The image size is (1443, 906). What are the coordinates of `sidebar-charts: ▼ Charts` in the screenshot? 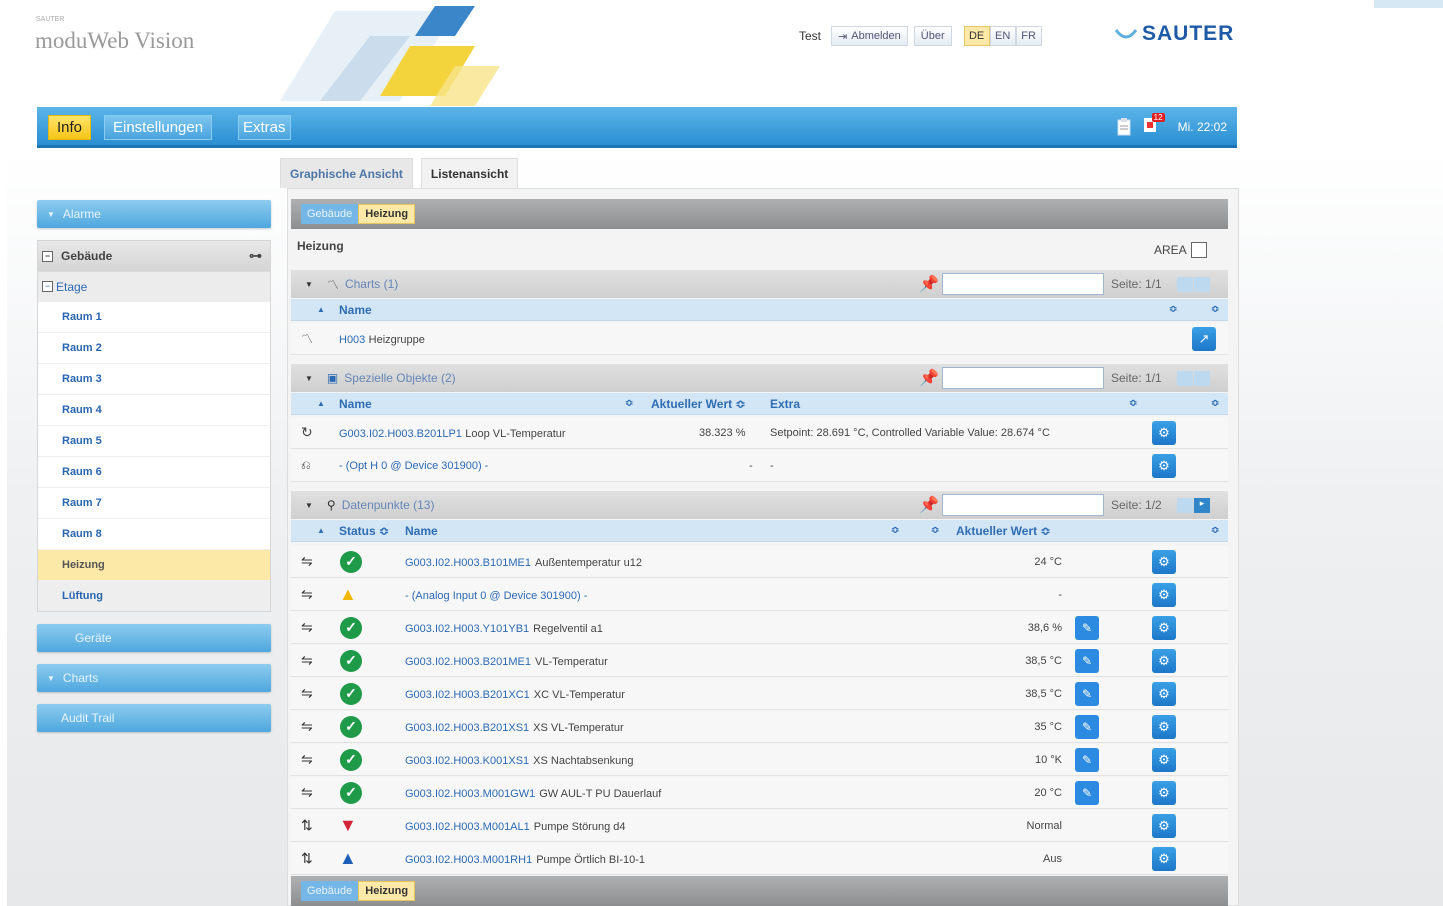 It's located at (154, 678).